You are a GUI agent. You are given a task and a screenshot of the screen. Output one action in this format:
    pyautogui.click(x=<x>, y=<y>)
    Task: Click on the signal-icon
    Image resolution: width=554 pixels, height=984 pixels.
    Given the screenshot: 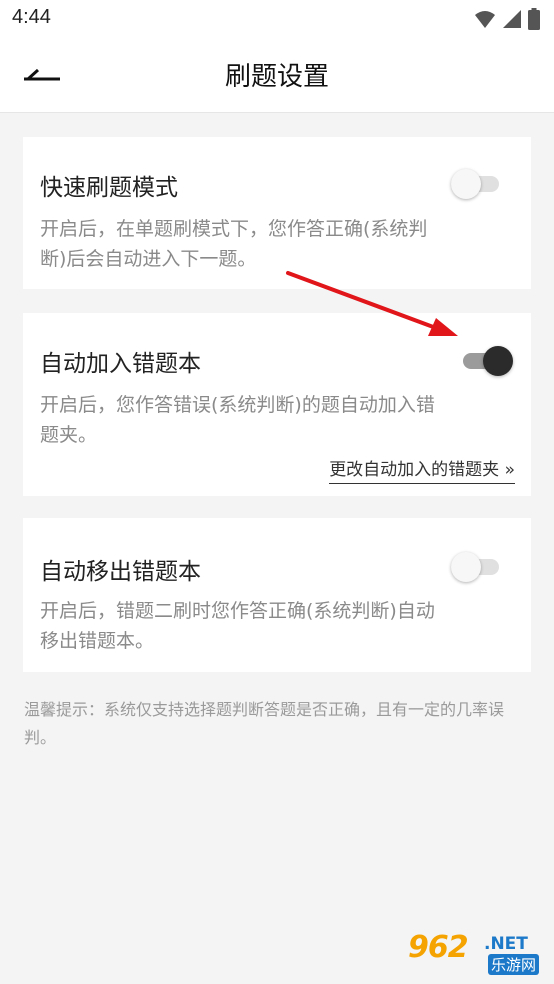 What is the action you would take?
    pyautogui.click(x=512, y=19)
    